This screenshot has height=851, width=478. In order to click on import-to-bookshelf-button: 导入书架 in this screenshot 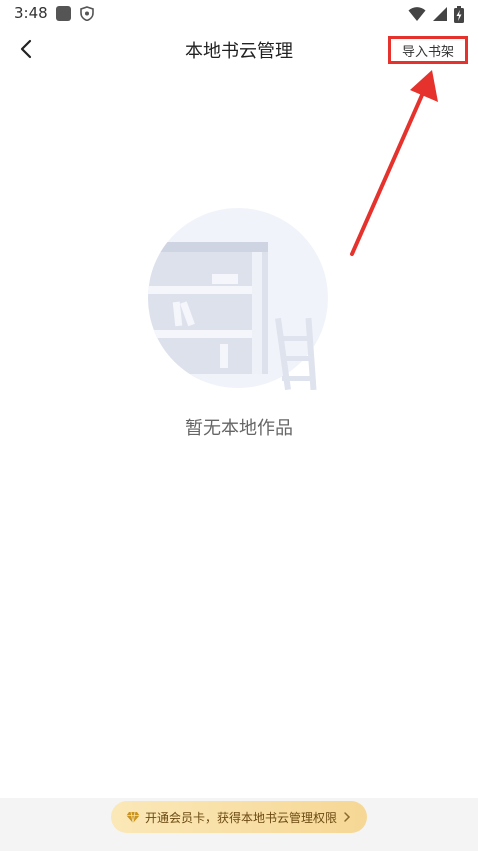, I will do `click(428, 50)`.